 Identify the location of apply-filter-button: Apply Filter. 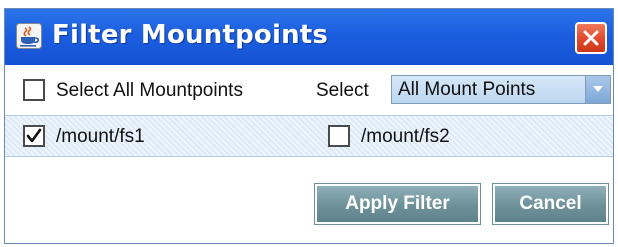
(397, 204).